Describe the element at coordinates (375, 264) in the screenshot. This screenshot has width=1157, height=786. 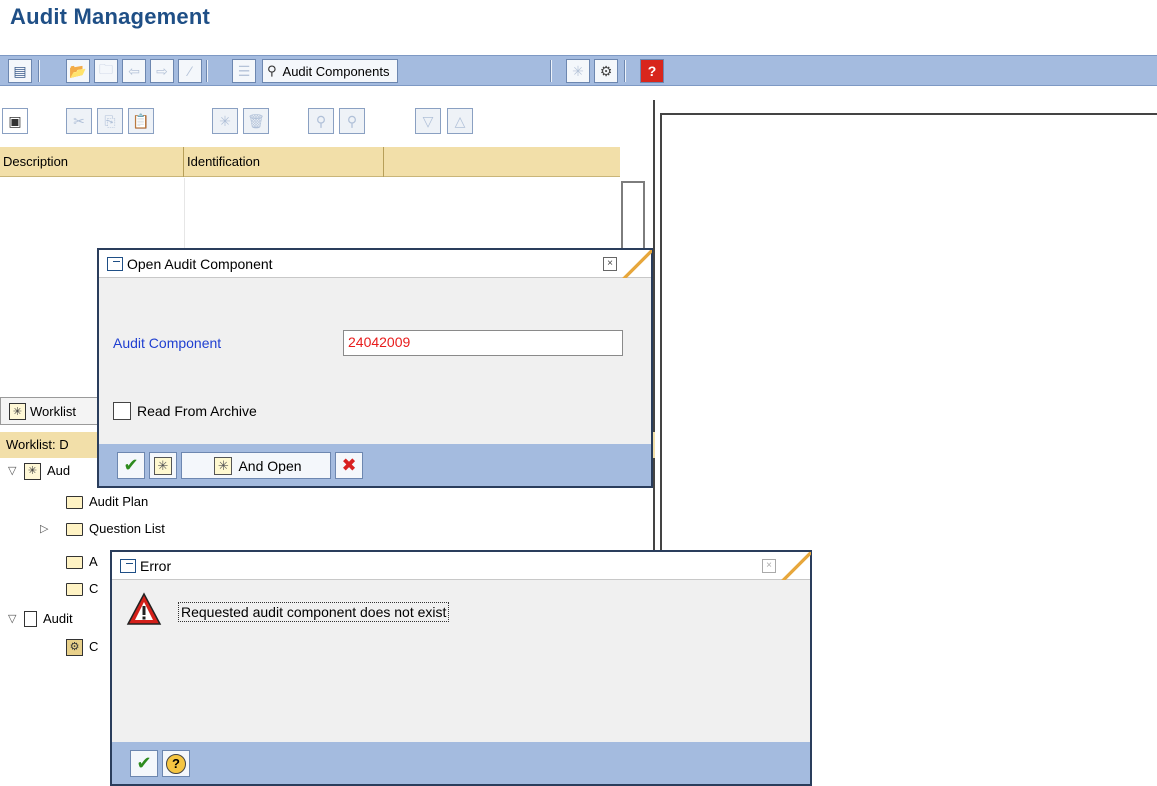
I see `dialog-titlebar: Open Audit Component` at that location.